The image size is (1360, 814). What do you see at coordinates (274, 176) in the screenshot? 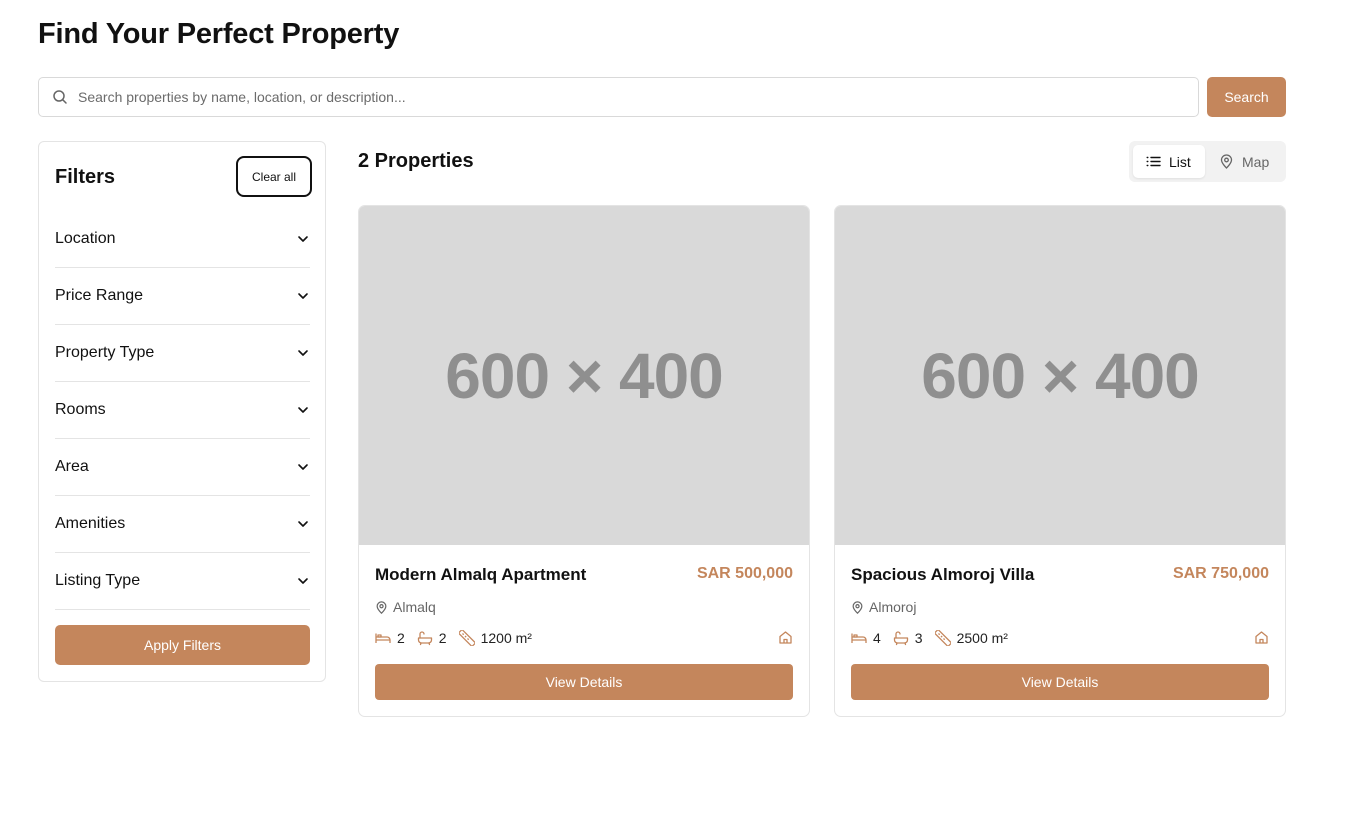
I see `clear-all-button: Clear all` at bounding box center [274, 176].